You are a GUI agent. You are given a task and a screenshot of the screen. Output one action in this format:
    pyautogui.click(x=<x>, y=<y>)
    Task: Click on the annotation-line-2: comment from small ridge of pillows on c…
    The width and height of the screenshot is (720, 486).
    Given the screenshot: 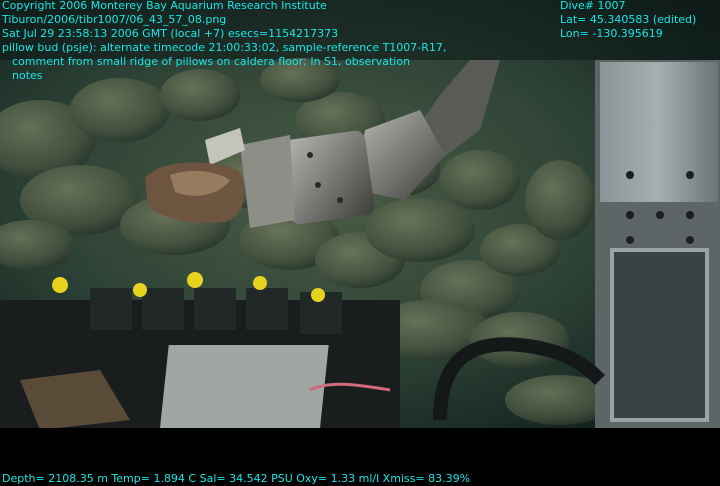 What is the action you would take?
    pyautogui.click(x=211, y=61)
    